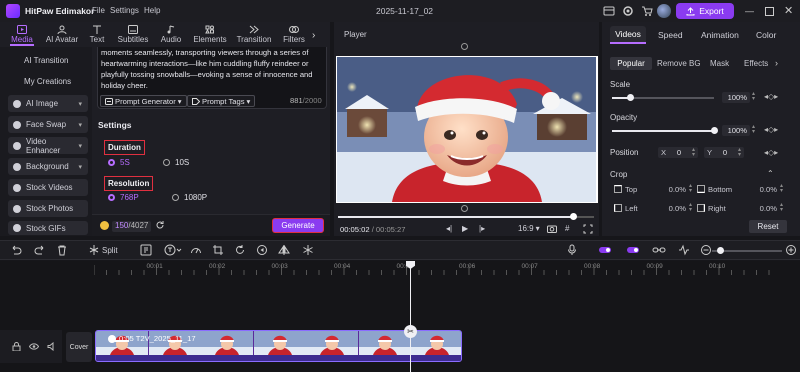 This screenshot has width=800, height=372. What do you see at coordinates (52, 346) in the screenshot?
I see `track-audio-icon` at bounding box center [52, 346].